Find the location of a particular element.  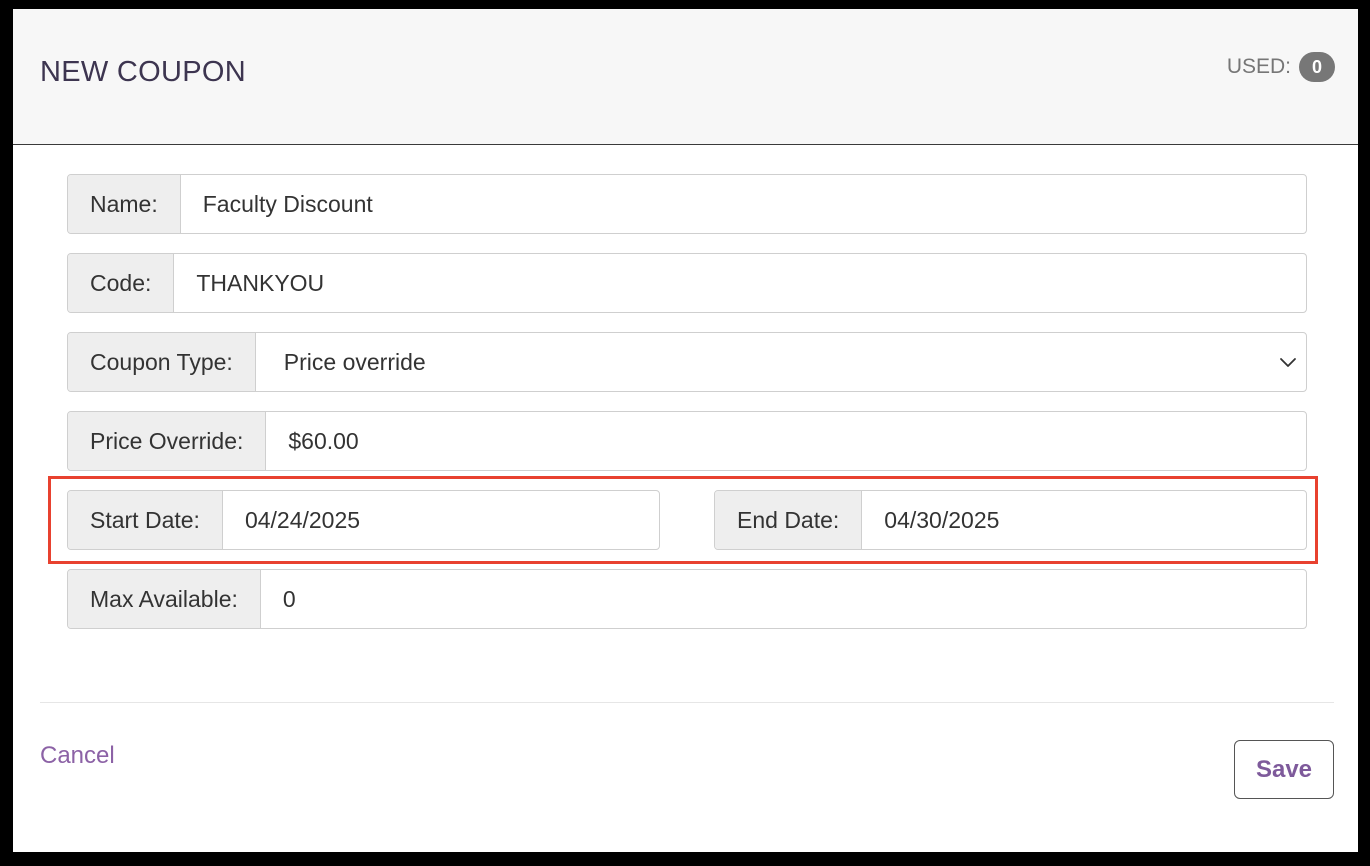

code-input: THANKYOU is located at coordinates (740, 283).